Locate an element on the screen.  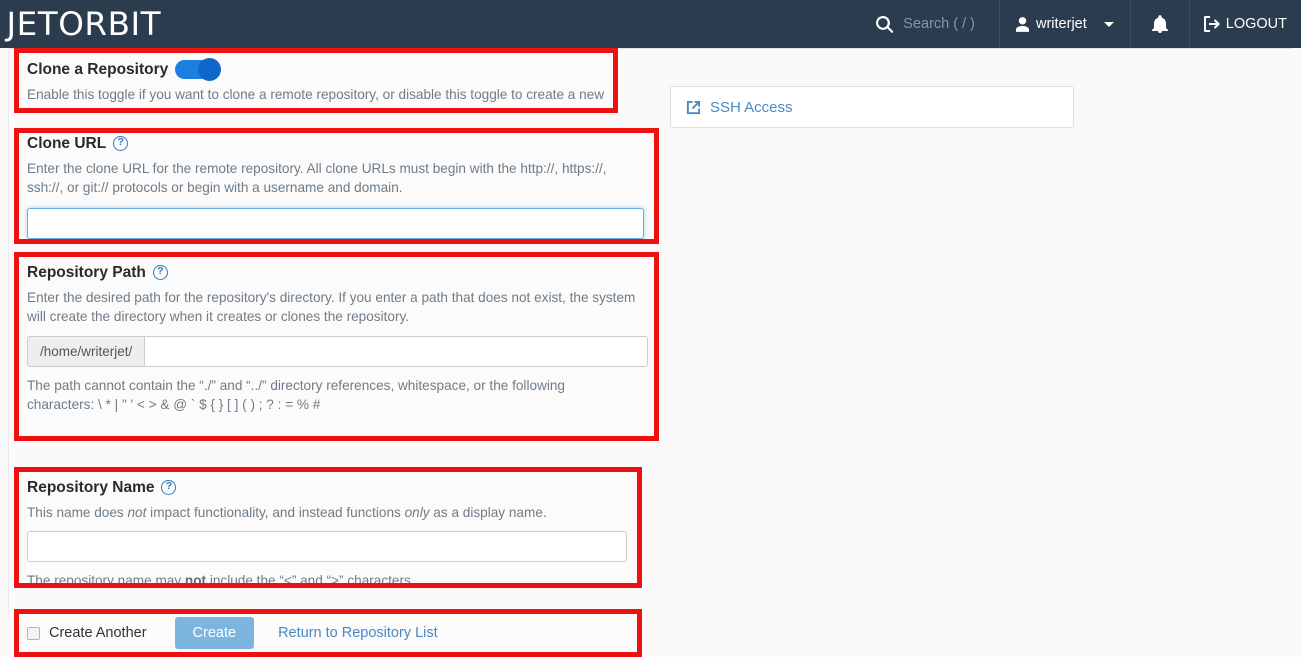
content-left-edge is located at coordinates (8, 331).